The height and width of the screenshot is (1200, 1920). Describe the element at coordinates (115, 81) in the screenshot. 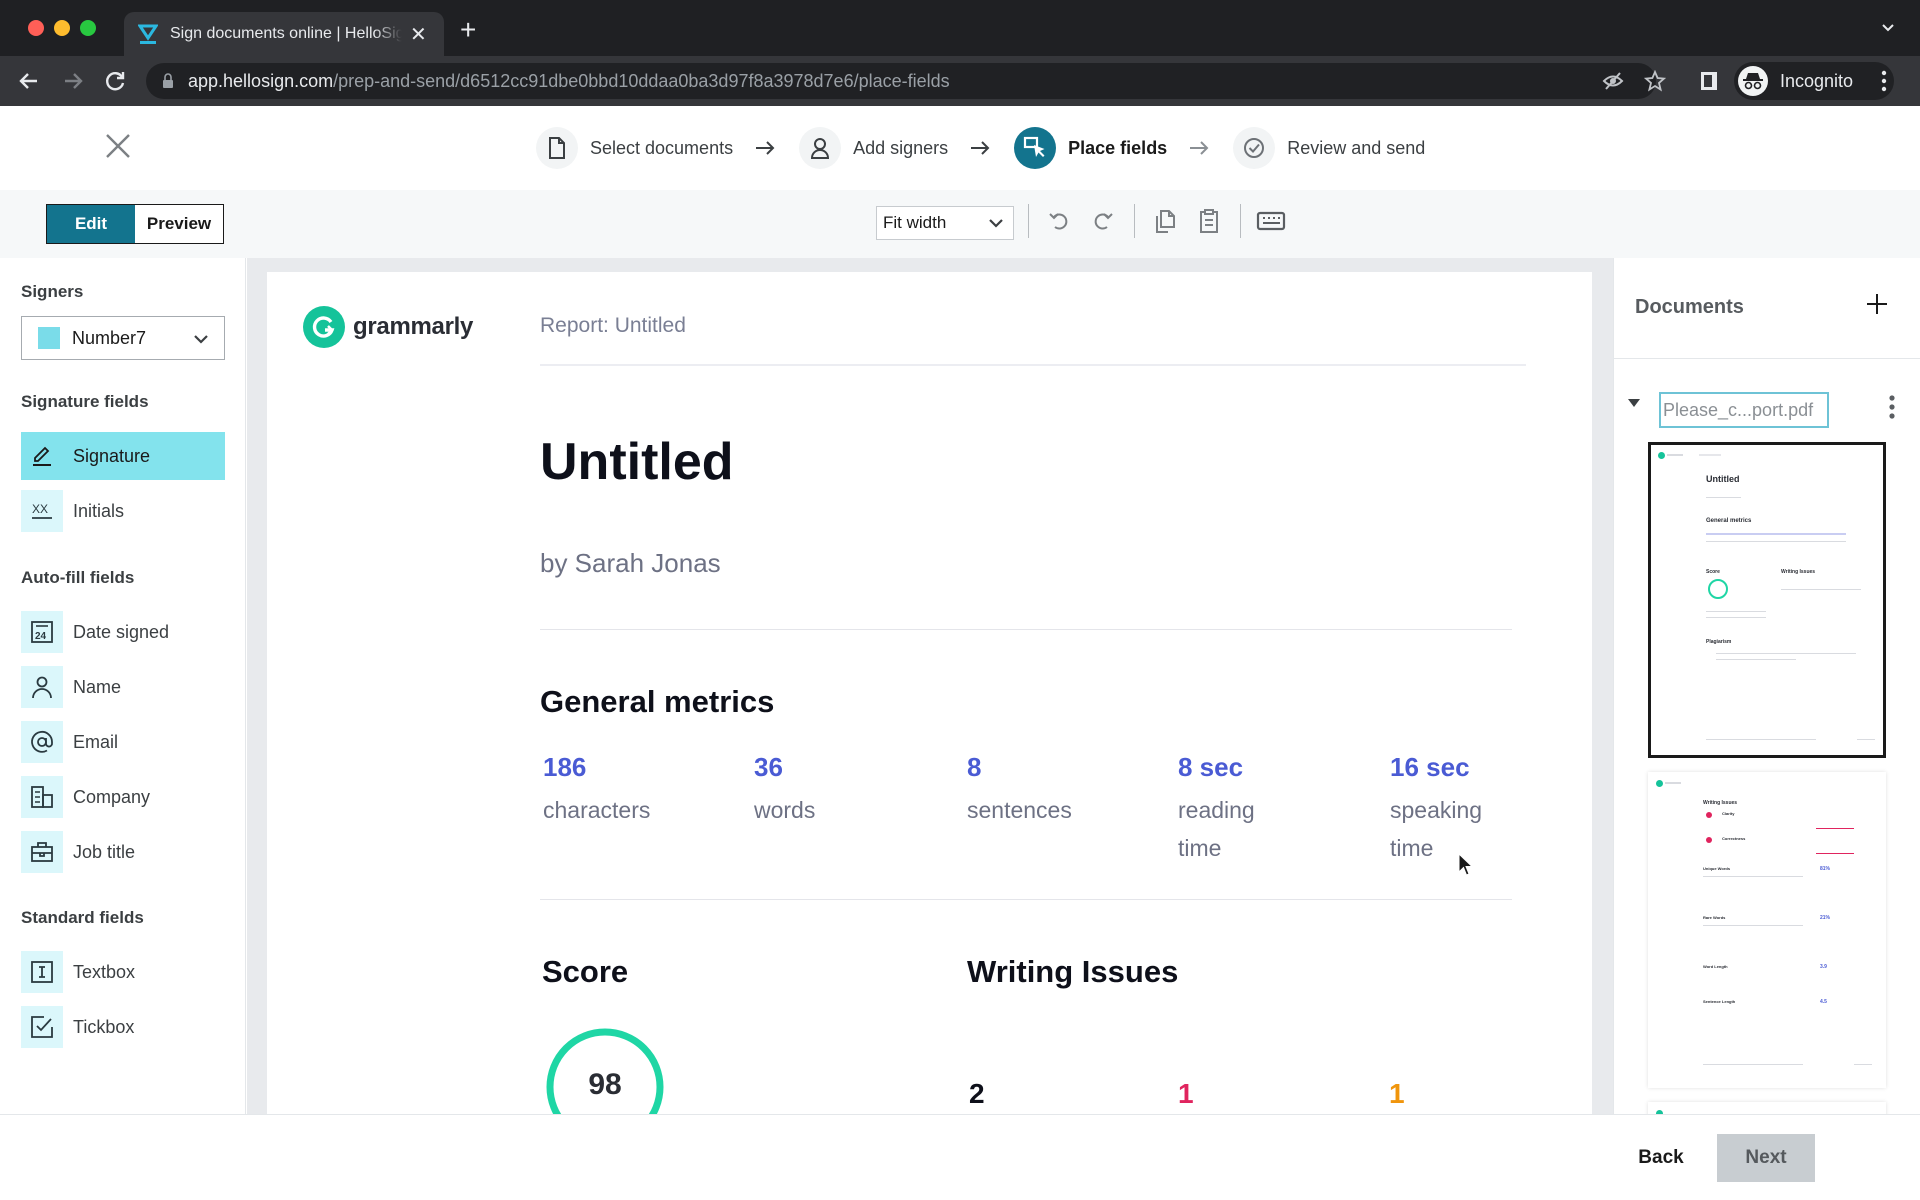

I see `reload-icon` at that location.